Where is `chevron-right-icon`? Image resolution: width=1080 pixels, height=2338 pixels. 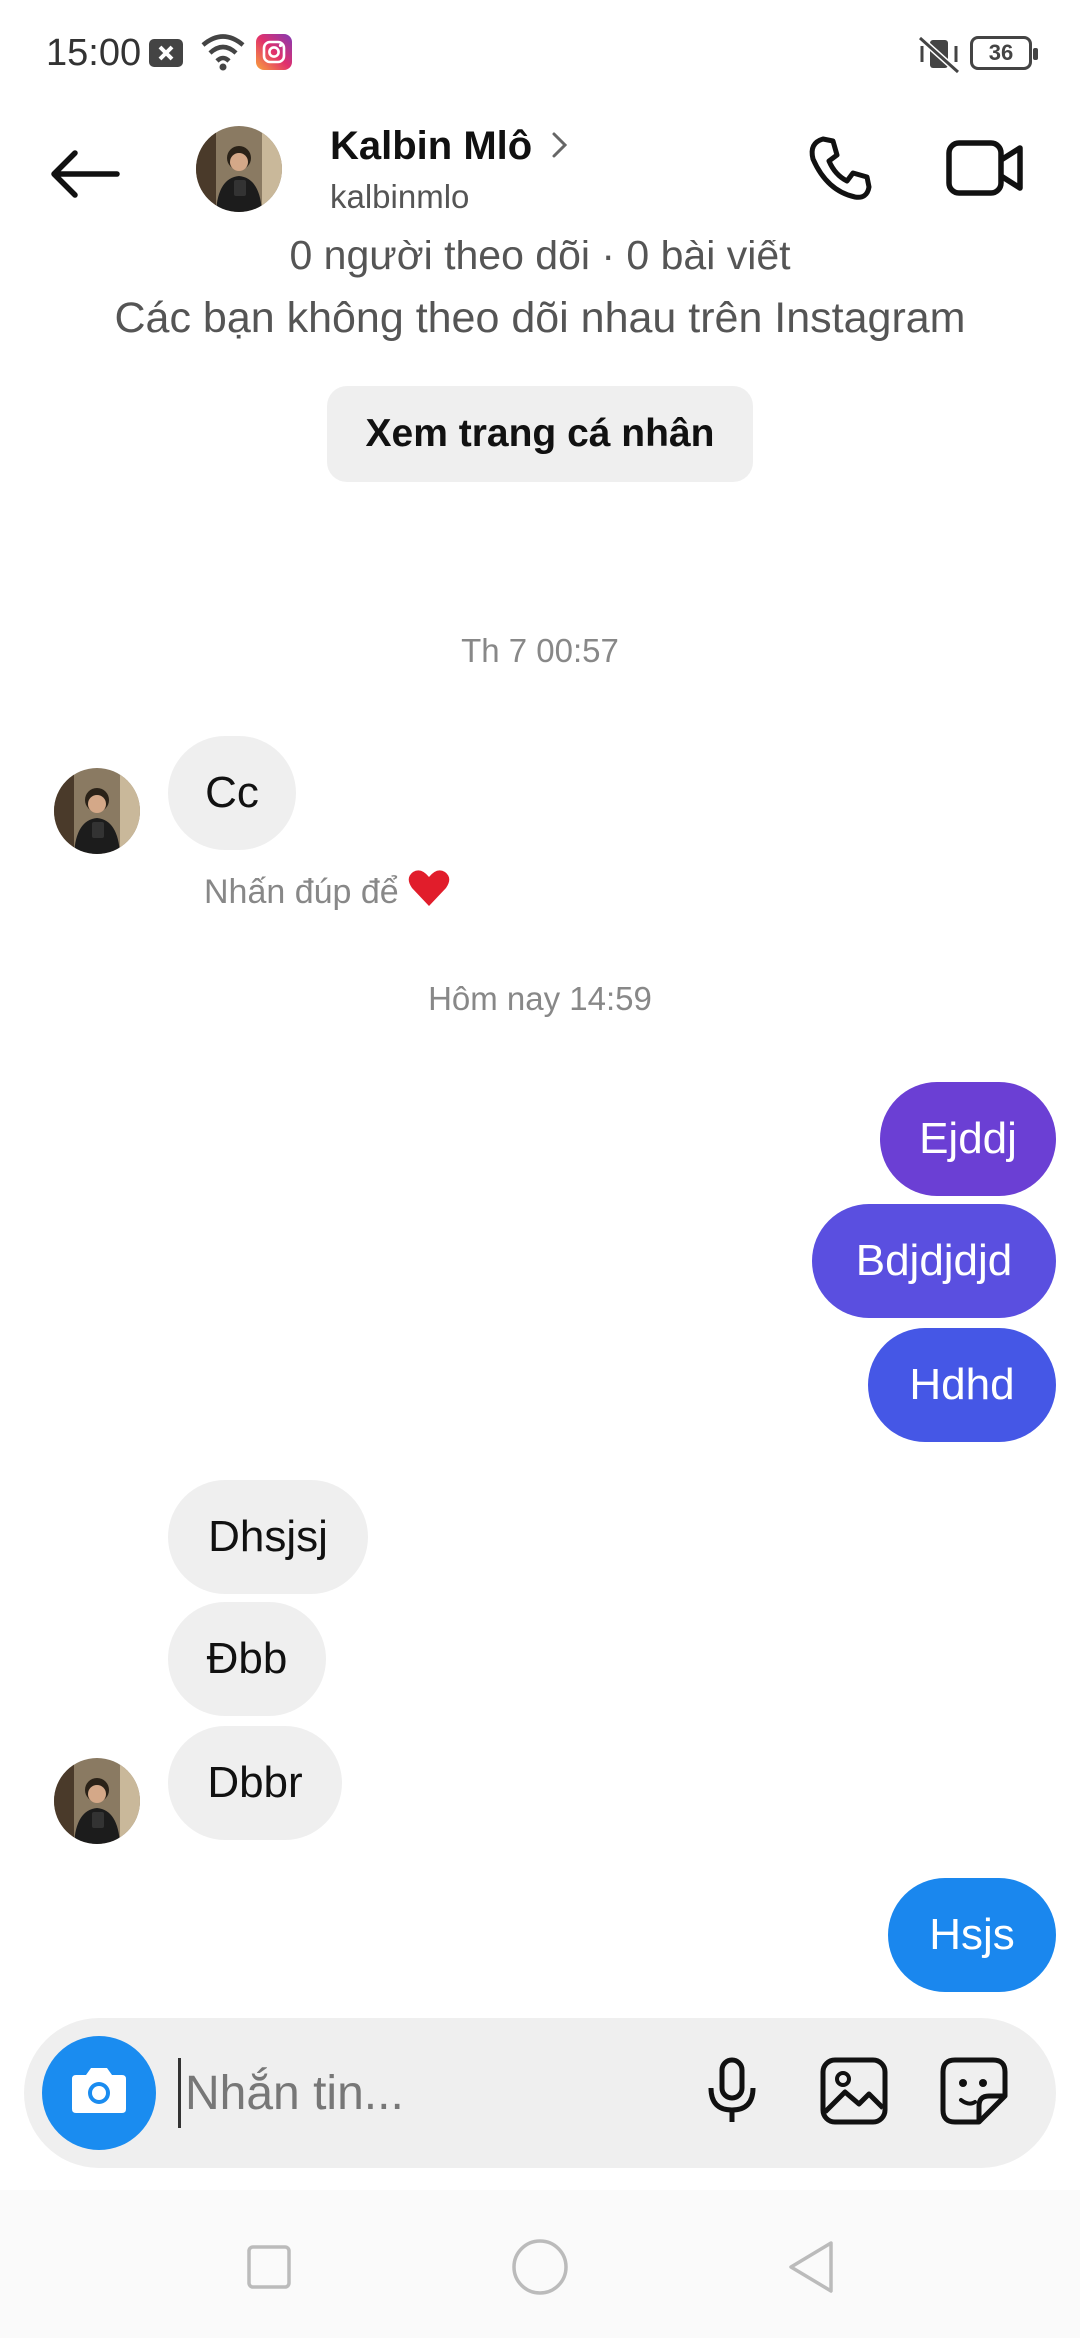 chevron-right-icon is located at coordinates (560, 147).